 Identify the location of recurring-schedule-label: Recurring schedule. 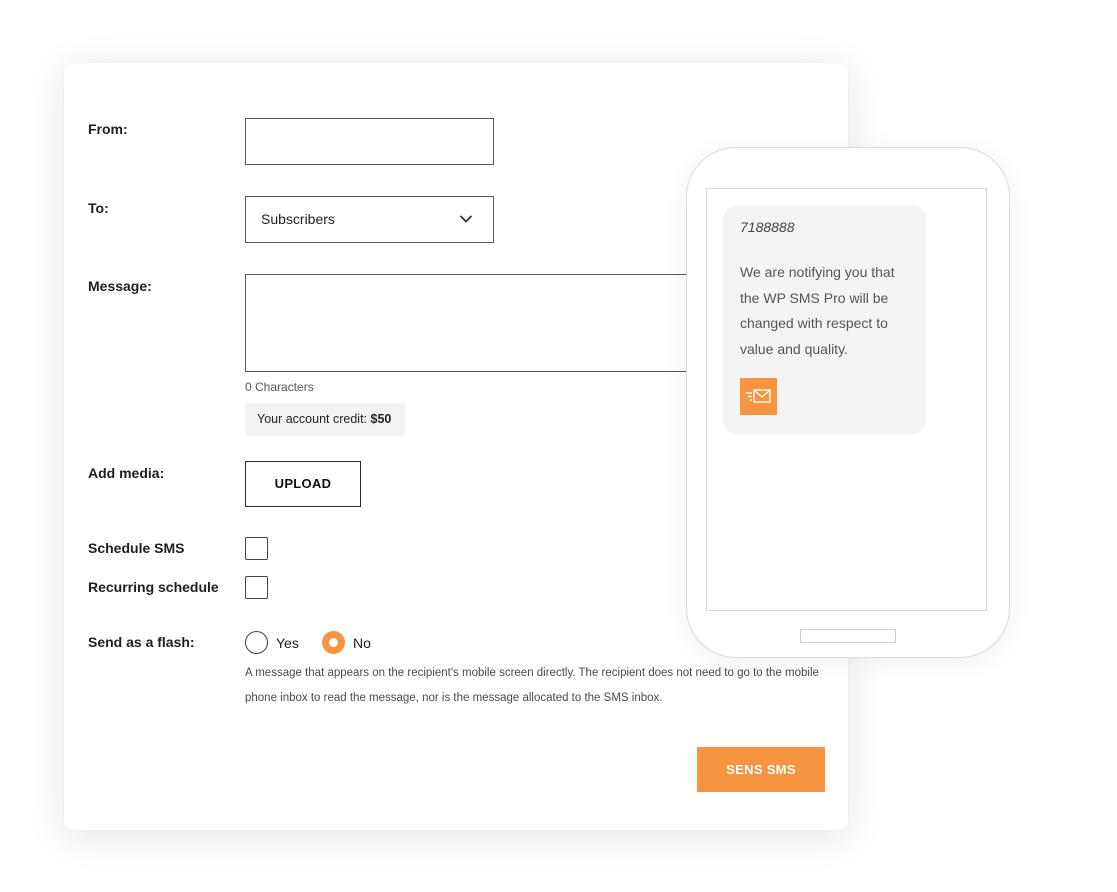
(153, 587).